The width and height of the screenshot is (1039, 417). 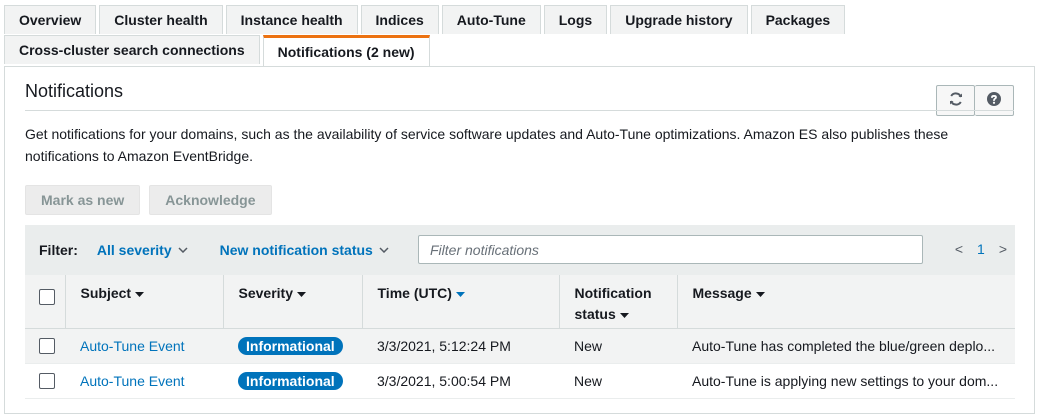 What do you see at coordinates (74, 91) in the screenshot?
I see `panel-title: Notifications` at bounding box center [74, 91].